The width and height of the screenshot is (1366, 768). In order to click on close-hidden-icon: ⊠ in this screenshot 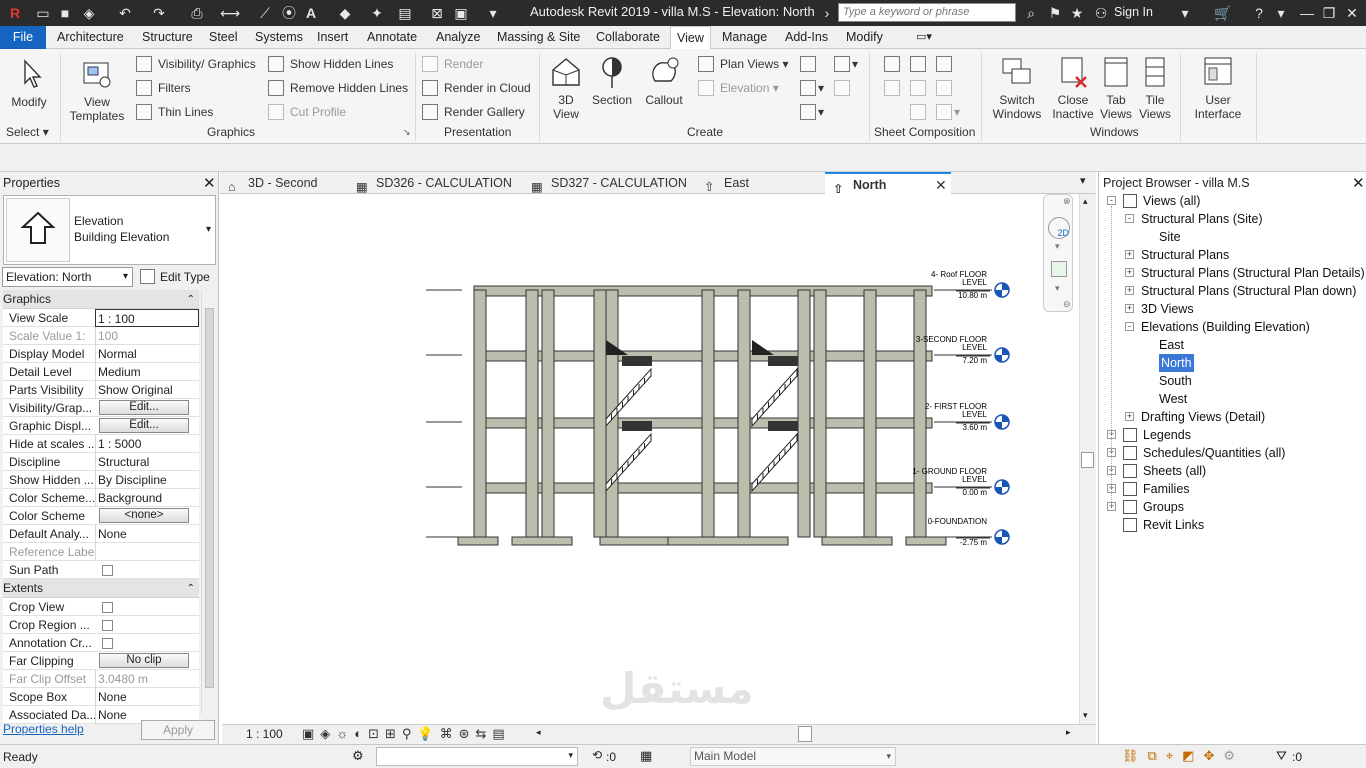, I will do `click(437, 13)`.